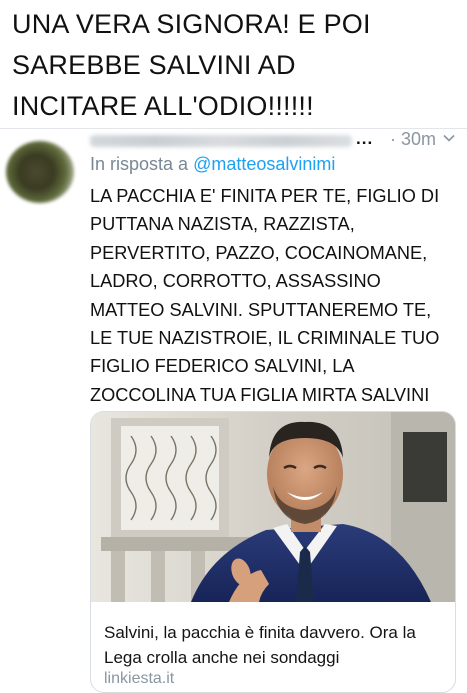 This screenshot has height=693, width=467. I want to click on reply-to: In risposta a @matteosalvinimi, so click(212, 164).